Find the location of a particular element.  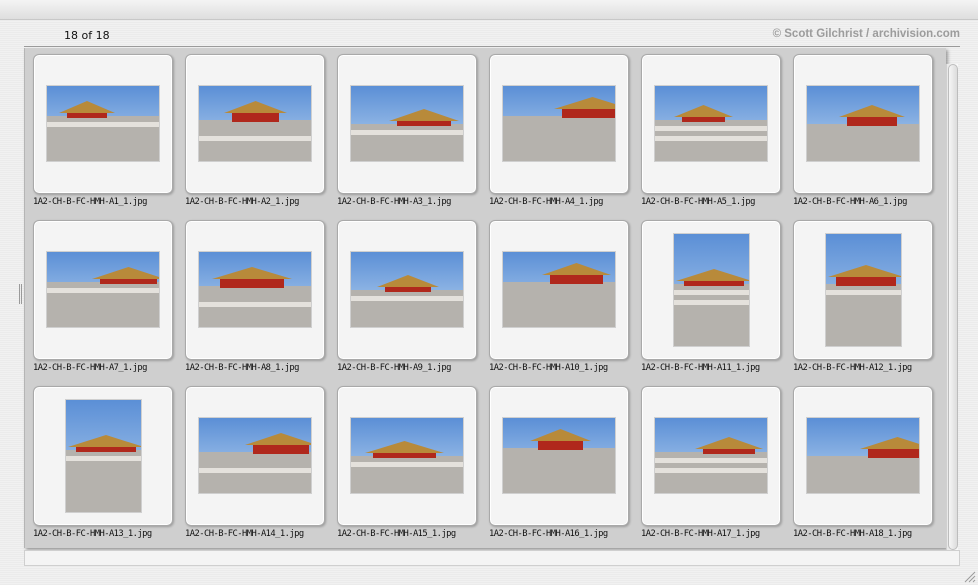

thumbnail-cell: 1A2-CH-B-FC-HMH-A16_1.jpg is located at coordinates (559, 469).